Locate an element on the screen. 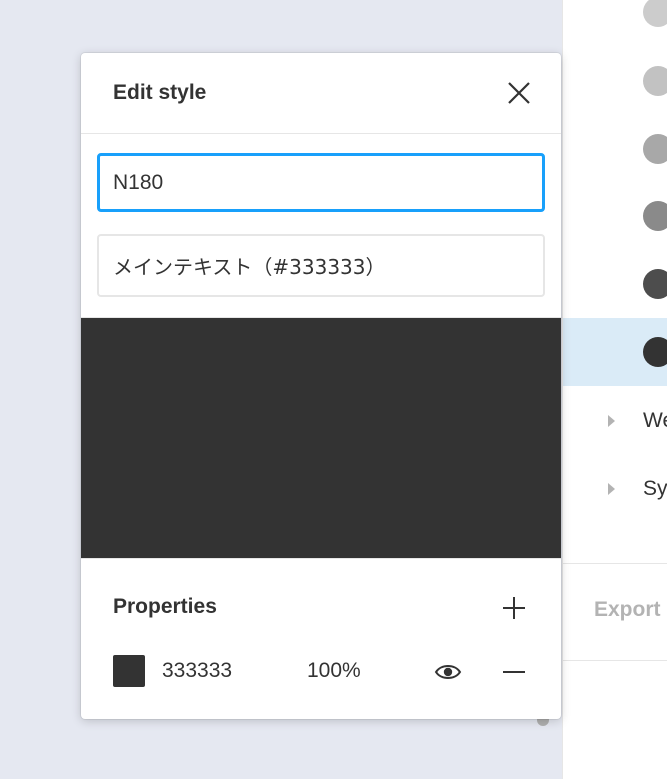 The height and width of the screenshot is (779, 667). eye-icon is located at coordinates (448, 672).